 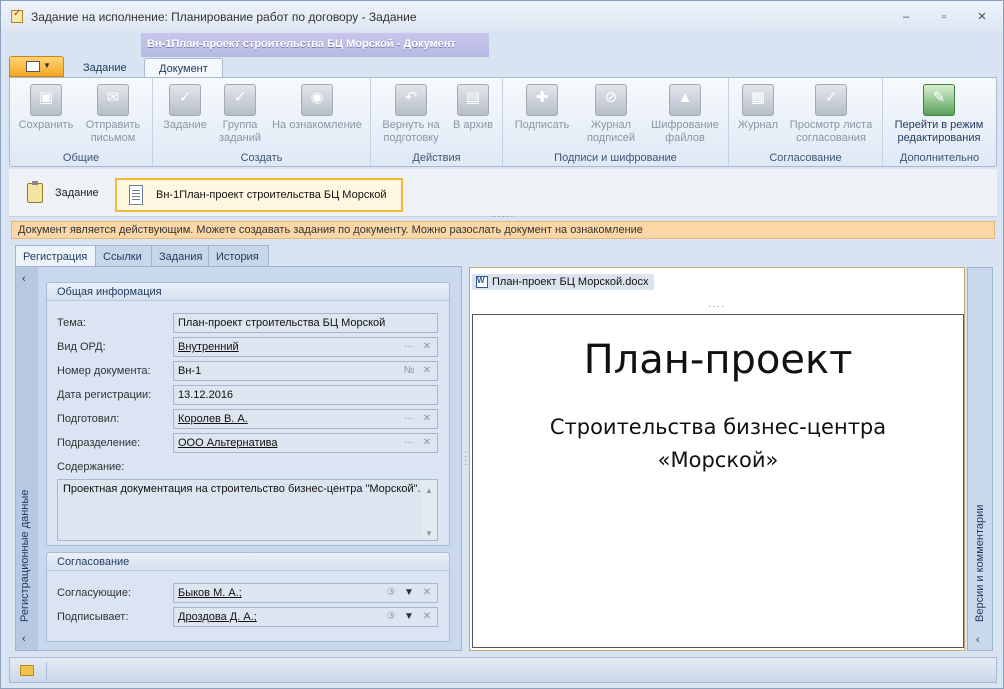 What do you see at coordinates (718, 360) in the screenshot?
I see `document-heading: План-проект` at bounding box center [718, 360].